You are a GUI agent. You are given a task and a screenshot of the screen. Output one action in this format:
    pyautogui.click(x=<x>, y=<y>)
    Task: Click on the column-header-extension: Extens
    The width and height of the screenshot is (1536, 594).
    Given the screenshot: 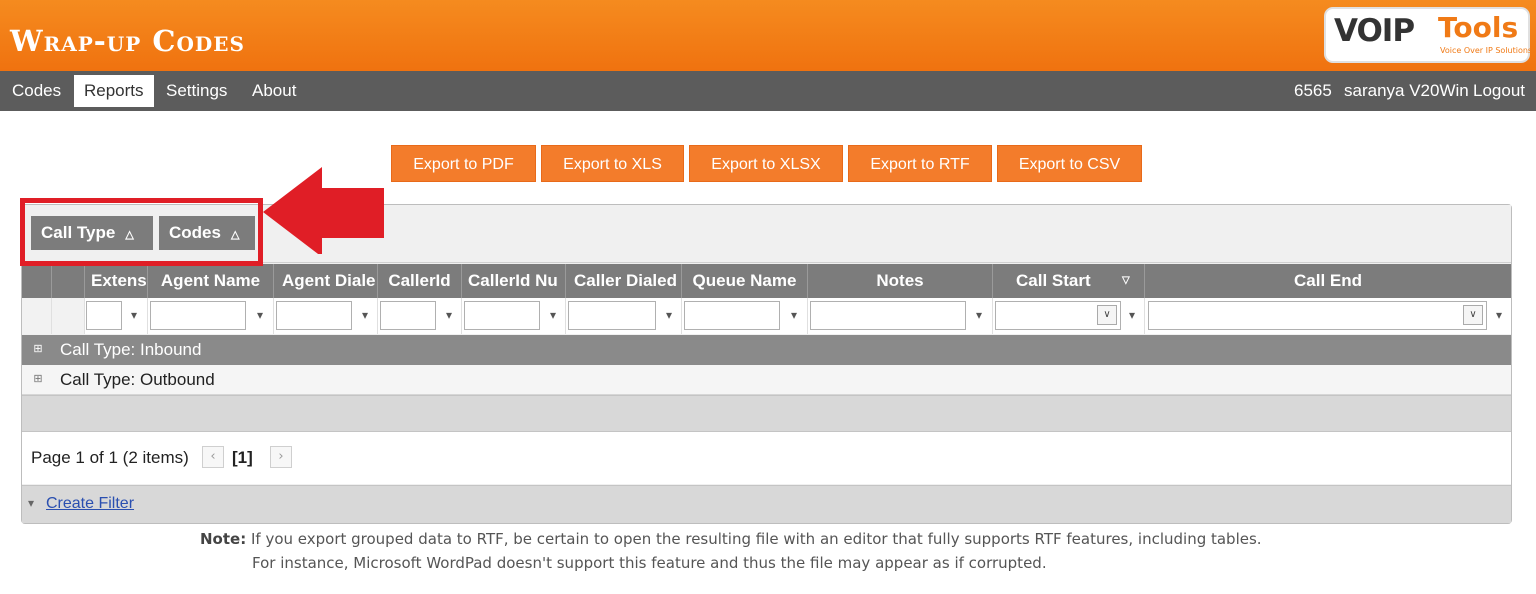 What is the action you would take?
    pyautogui.click(x=116, y=281)
    